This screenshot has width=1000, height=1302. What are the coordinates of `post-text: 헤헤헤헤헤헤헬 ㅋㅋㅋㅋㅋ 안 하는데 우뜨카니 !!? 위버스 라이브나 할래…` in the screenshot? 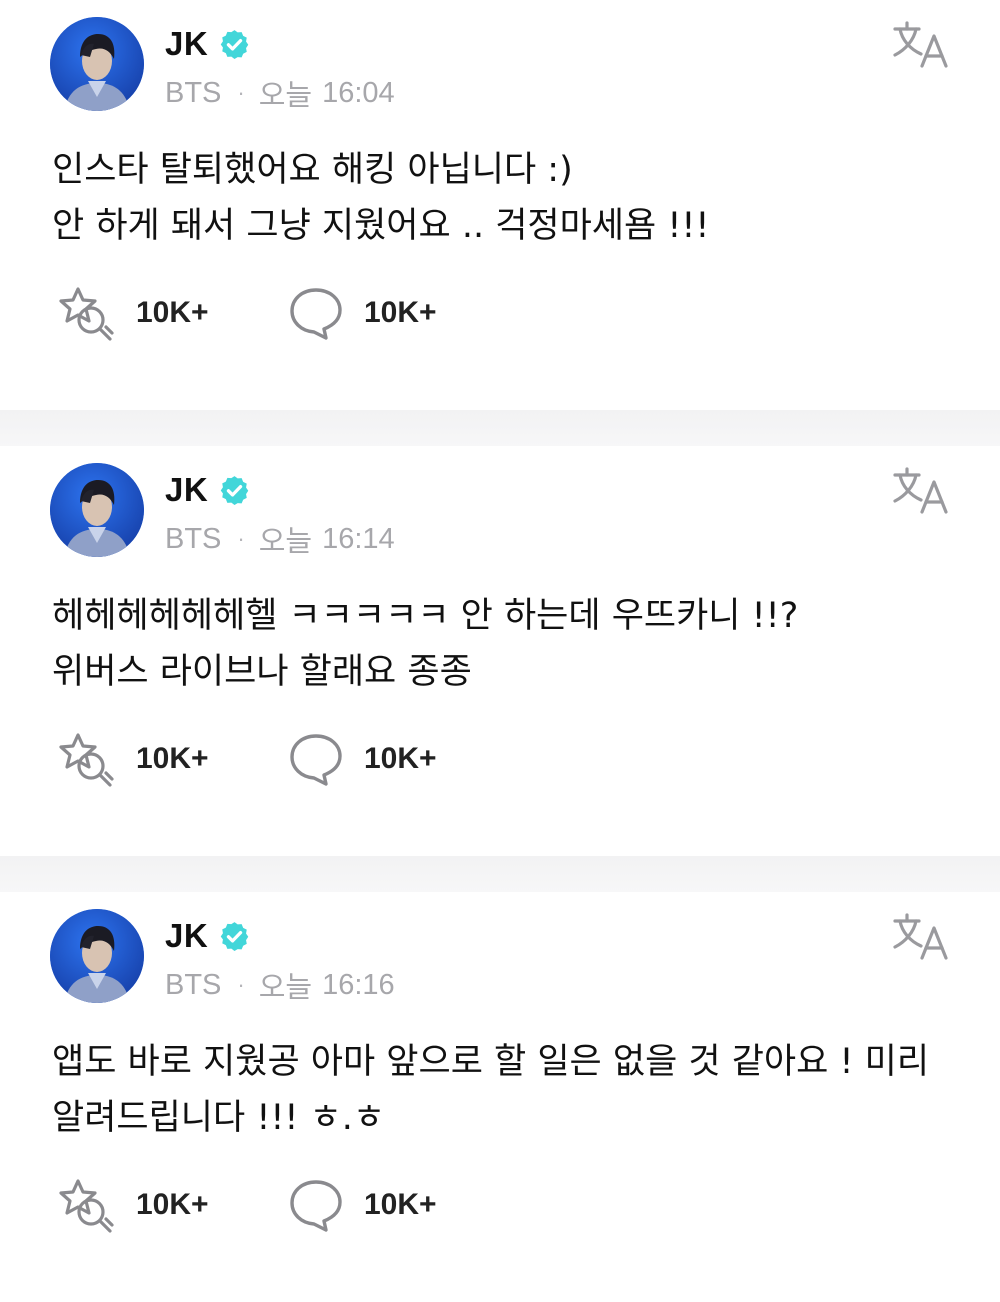 It's located at (425, 644).